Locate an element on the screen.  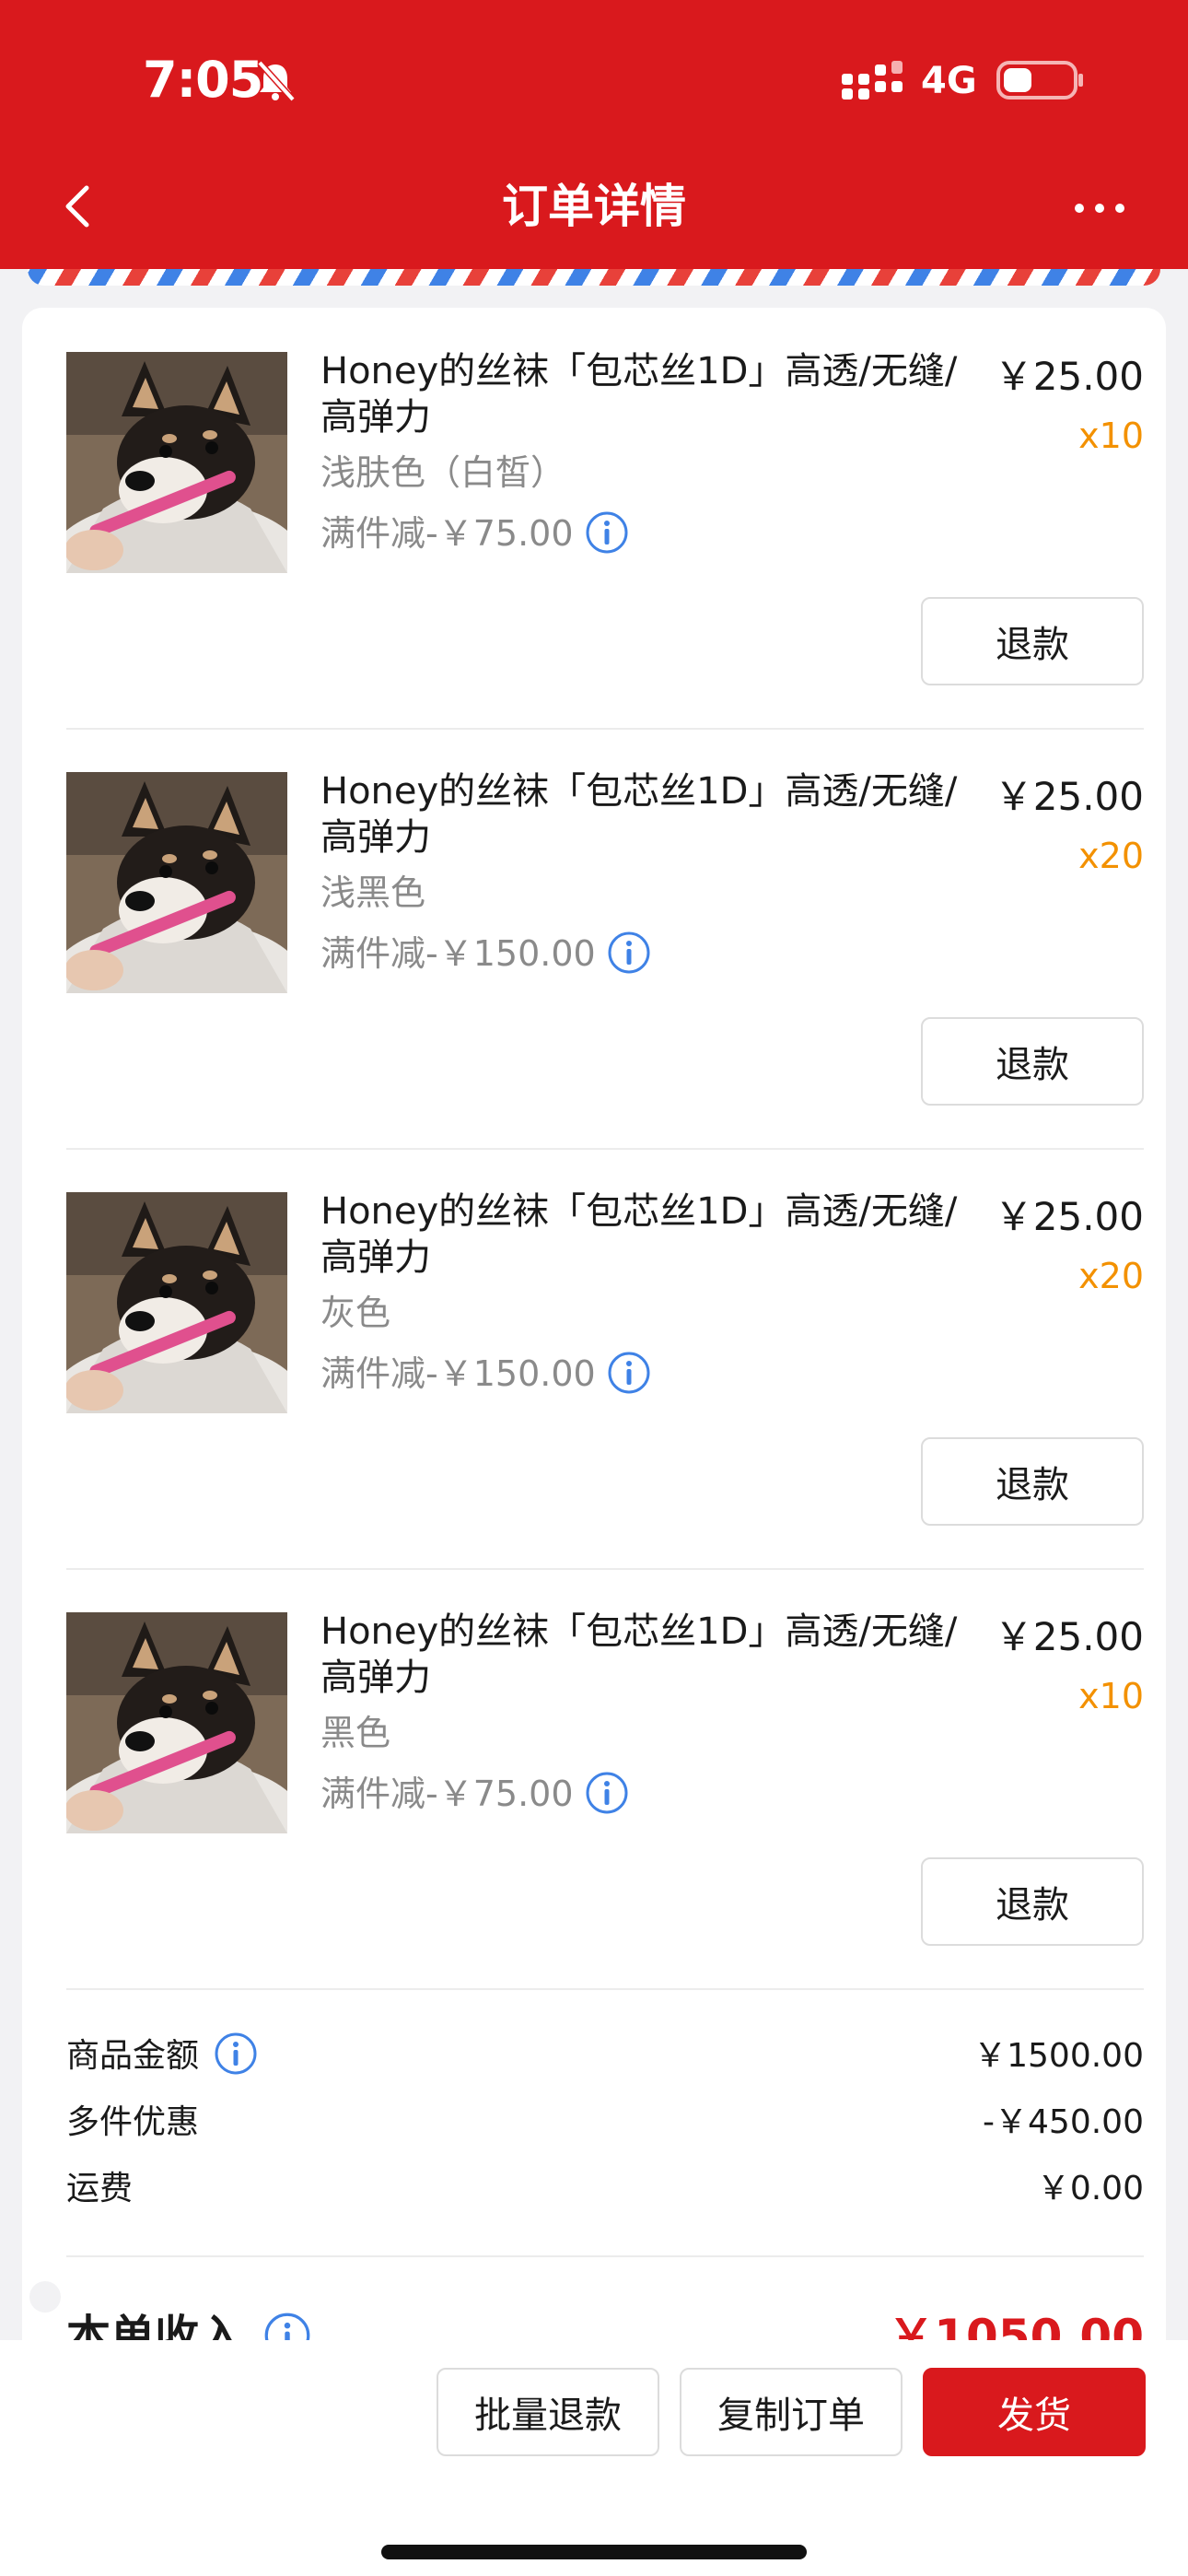
card-notch-right is located at coordinates (1179, 2297).